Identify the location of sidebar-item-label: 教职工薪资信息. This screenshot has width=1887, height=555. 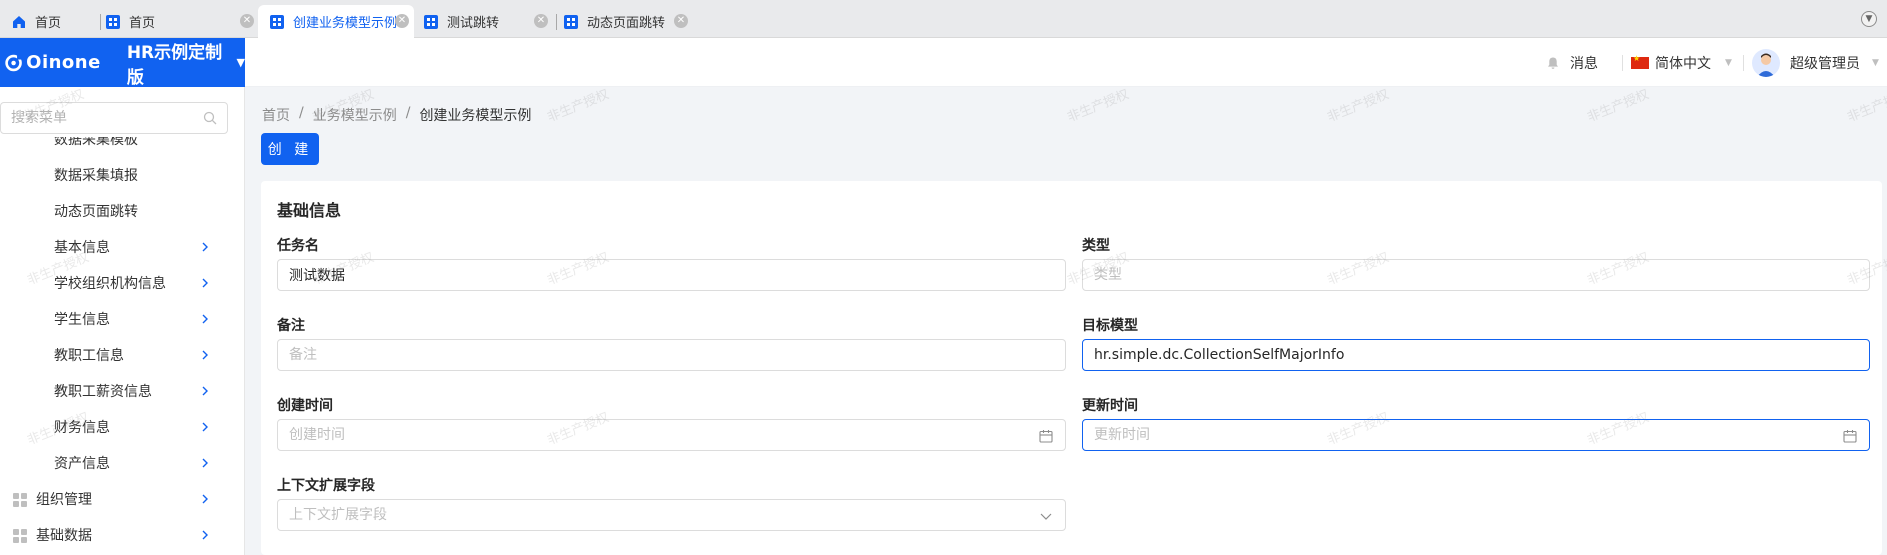
(103, 392).